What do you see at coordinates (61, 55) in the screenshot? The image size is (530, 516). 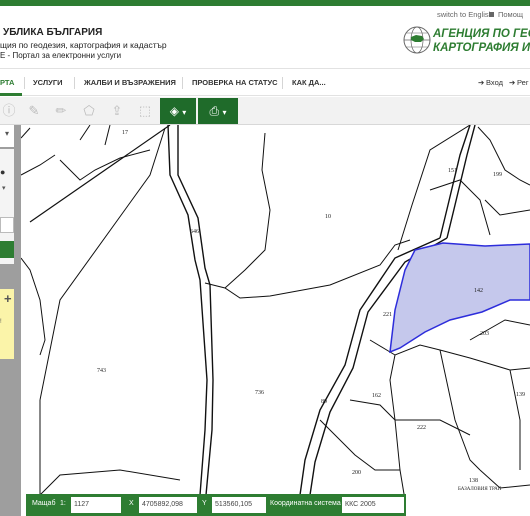 I see `header-portal-name: Е - Портал за електронни услуги` at bounding box center [61, 55].